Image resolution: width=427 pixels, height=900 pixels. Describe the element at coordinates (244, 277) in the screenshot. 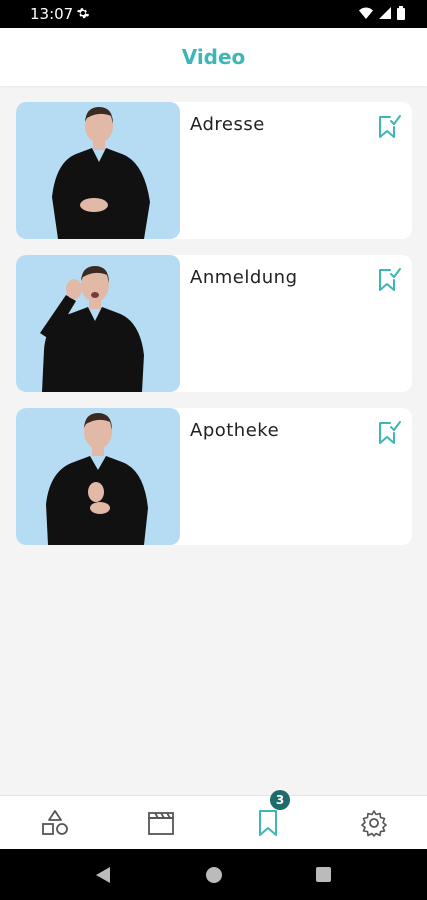

I see `item-label: Anmeldung` at that location.